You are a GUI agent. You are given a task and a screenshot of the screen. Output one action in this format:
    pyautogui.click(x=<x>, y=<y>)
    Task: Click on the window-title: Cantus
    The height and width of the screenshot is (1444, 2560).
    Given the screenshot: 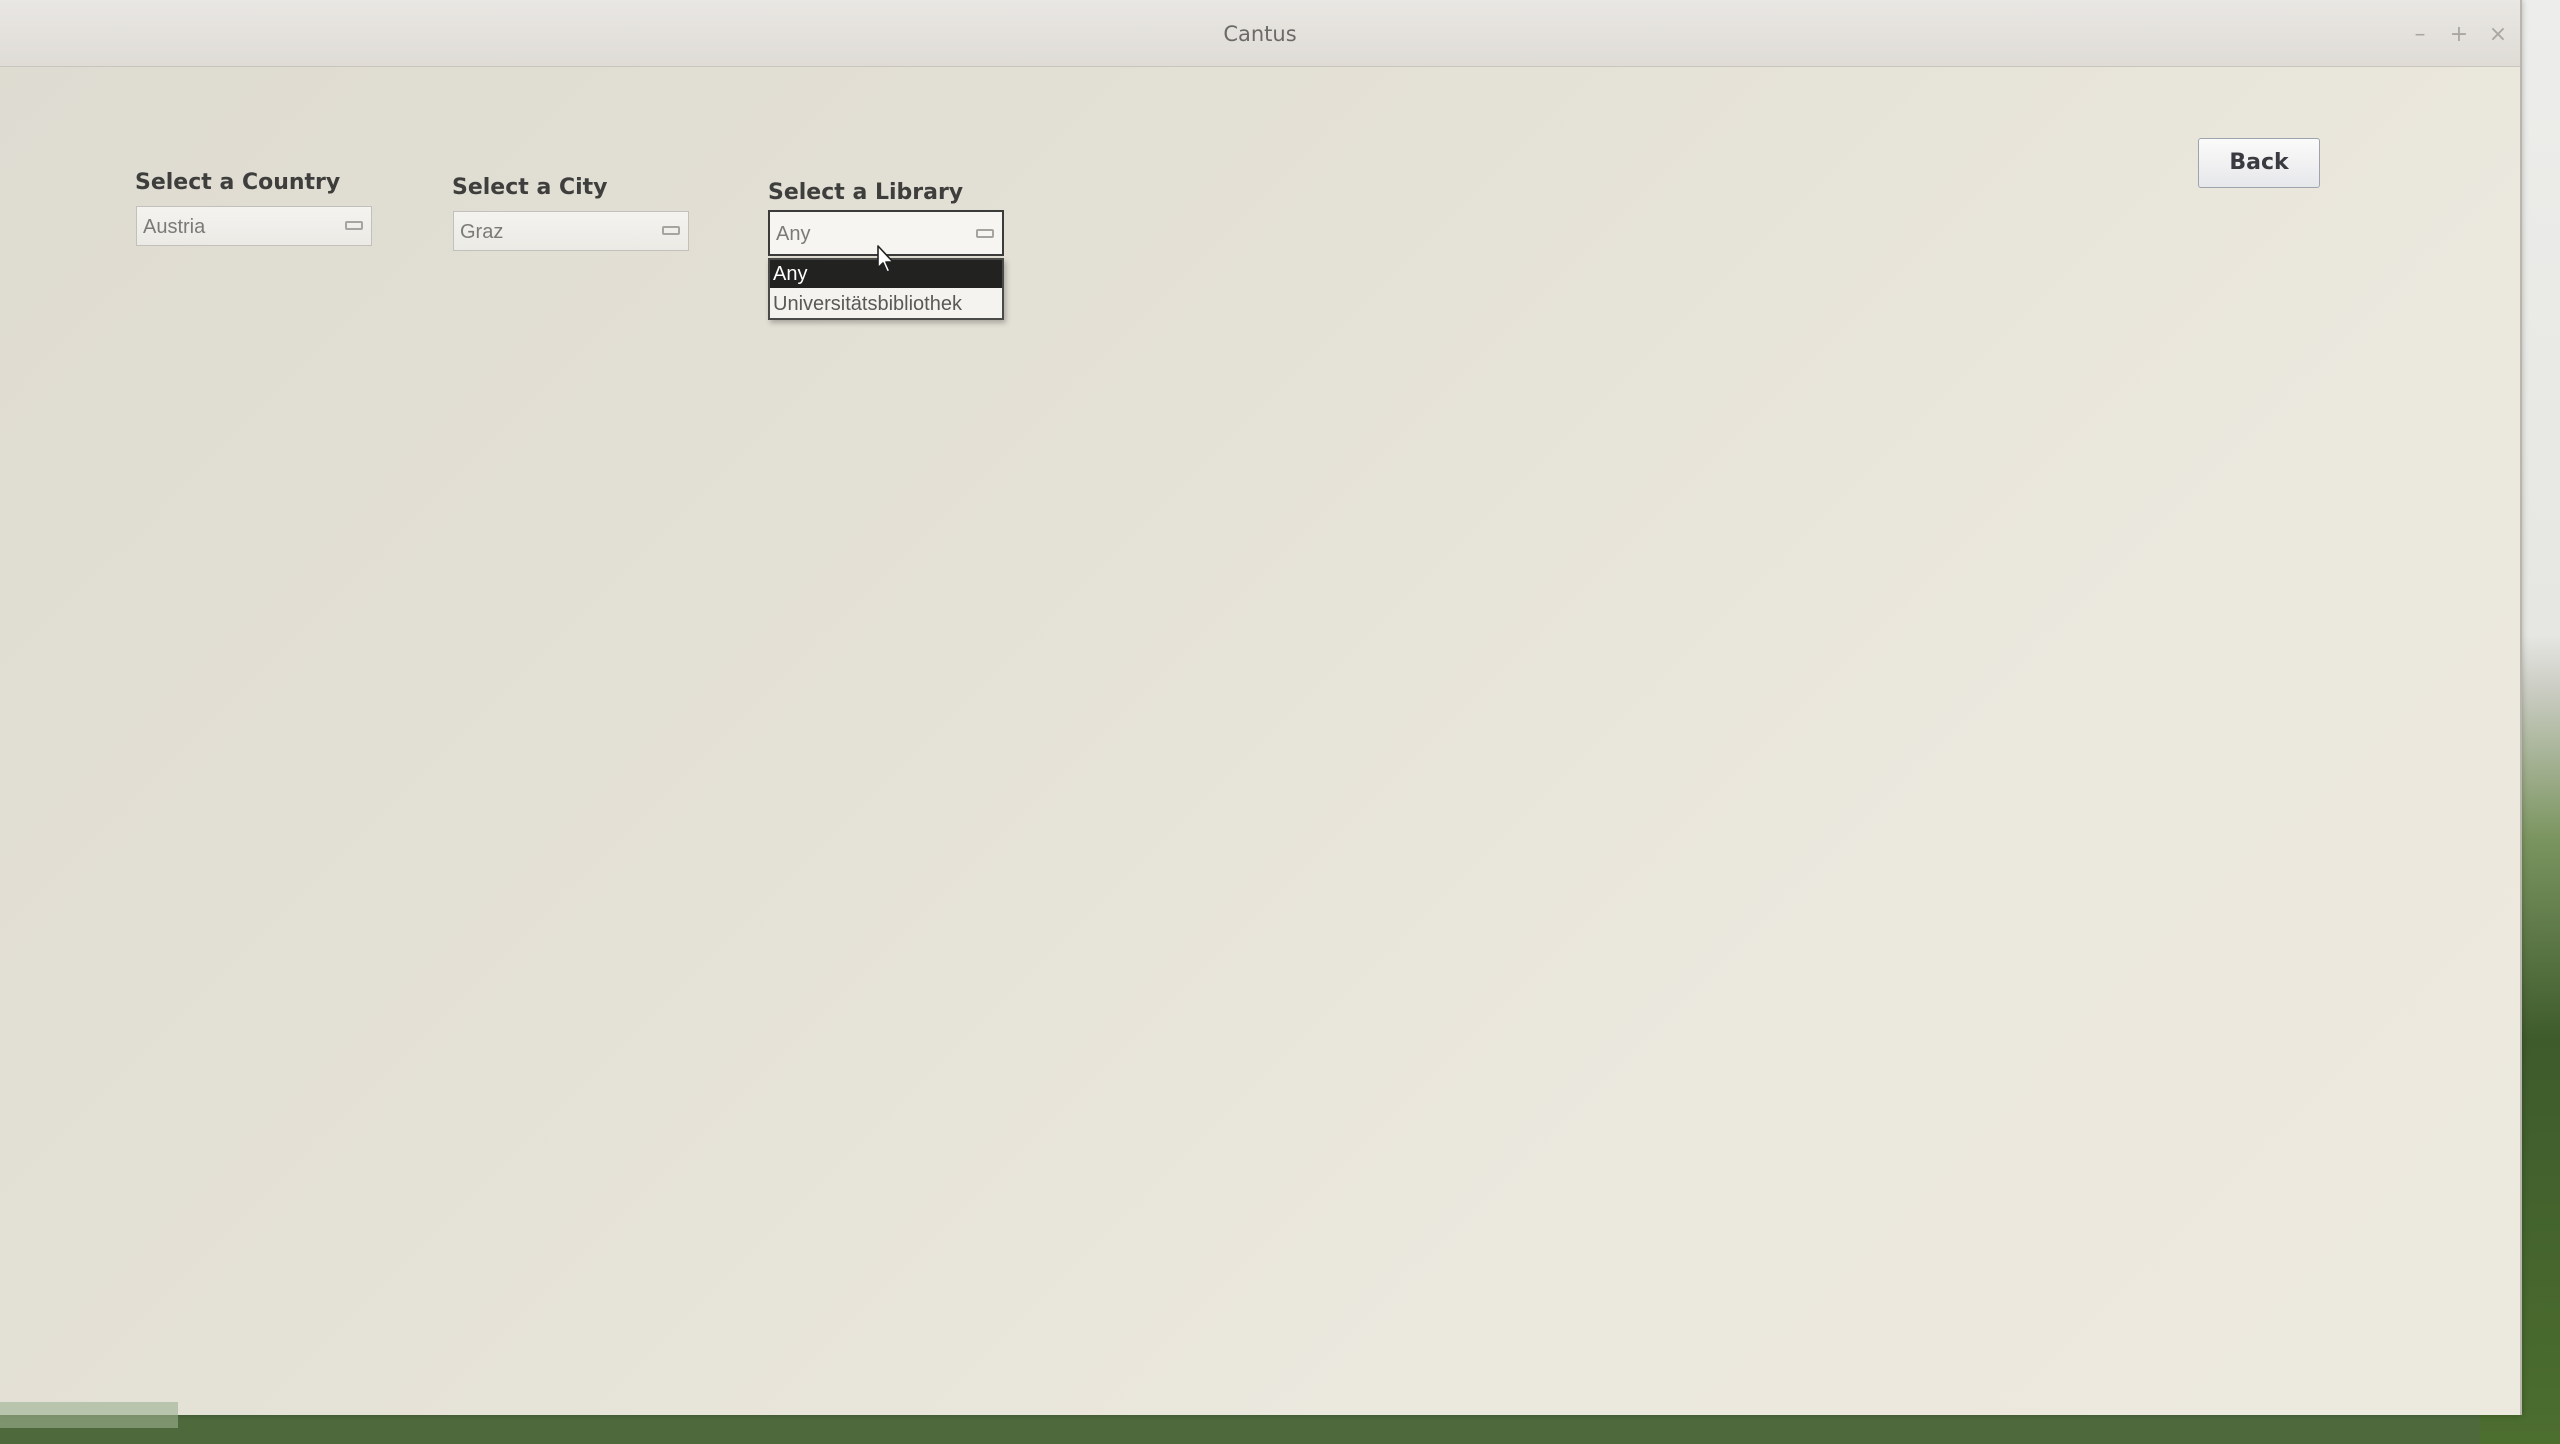 What is the action you would take?
    pyautogui.click(x=1260, y=34)
    